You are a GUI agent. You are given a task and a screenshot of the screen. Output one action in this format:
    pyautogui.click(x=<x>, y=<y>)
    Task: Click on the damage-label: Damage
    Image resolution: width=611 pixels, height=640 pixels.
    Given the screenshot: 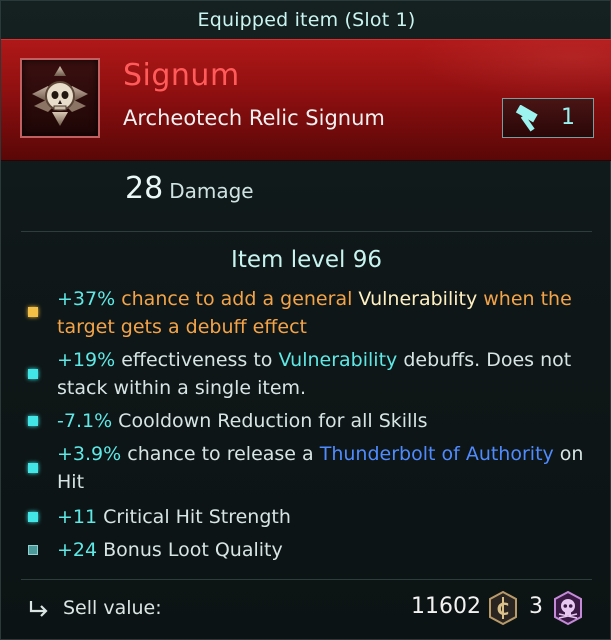 What is the action you would take?
    pyautogui.click(x=211, y=191)
    